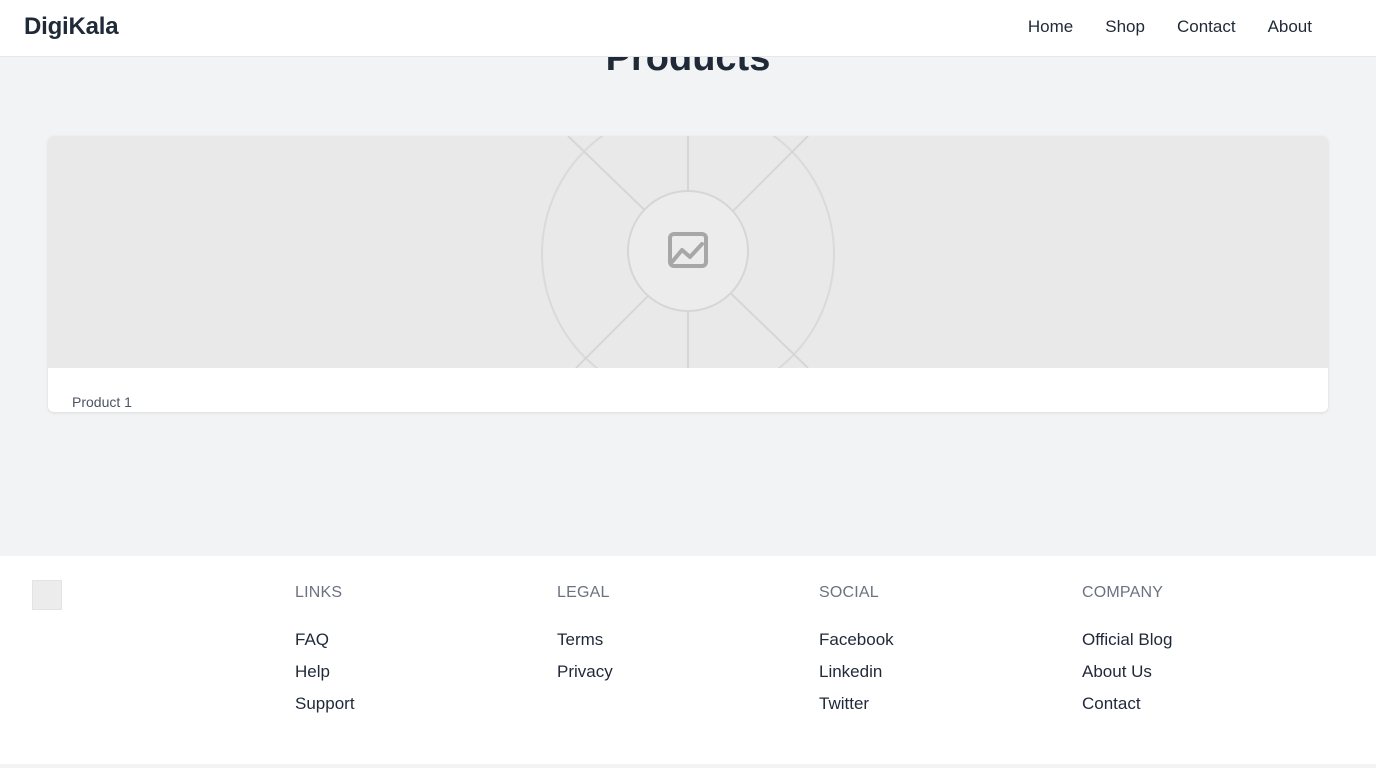 Image resolution: width=1376 pixels, height=768 pixels. I want to click on product-name: Product 1, so click(102, 402).